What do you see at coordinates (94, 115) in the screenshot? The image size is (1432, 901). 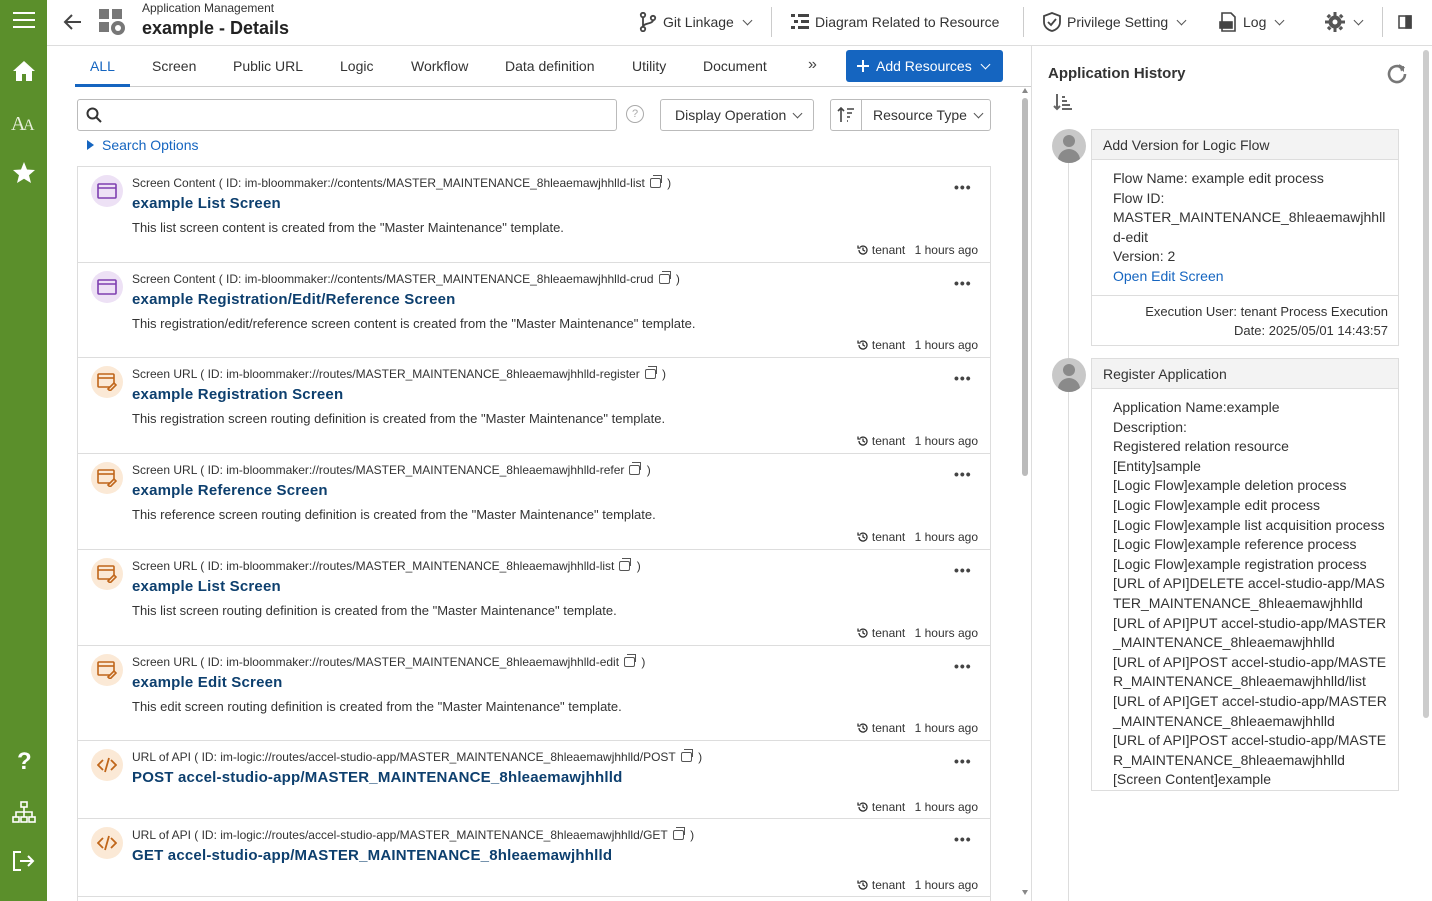 I see `search-icon` at bounding box center [94, 115].